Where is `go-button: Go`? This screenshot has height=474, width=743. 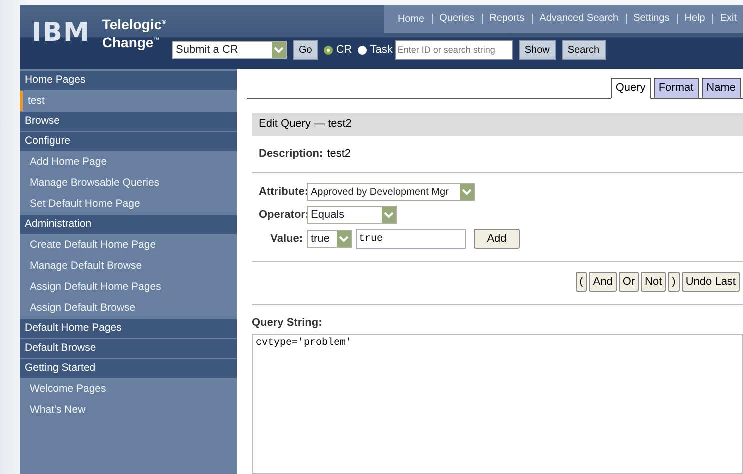
go-button: Go is located at coordinates (305, 50).